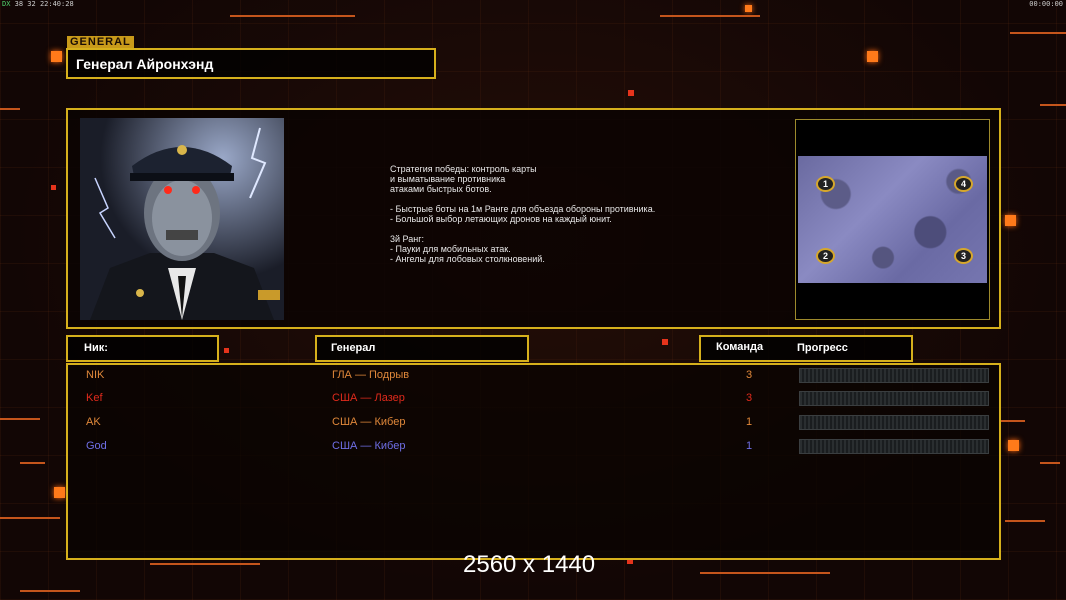 Image resolution: width=1066 pixels, height=600 pixels. What do you see at coordinates (825, 256) in the screenshot?
I see `spawn-marker-2: 2` at bounding box center [825, 256].